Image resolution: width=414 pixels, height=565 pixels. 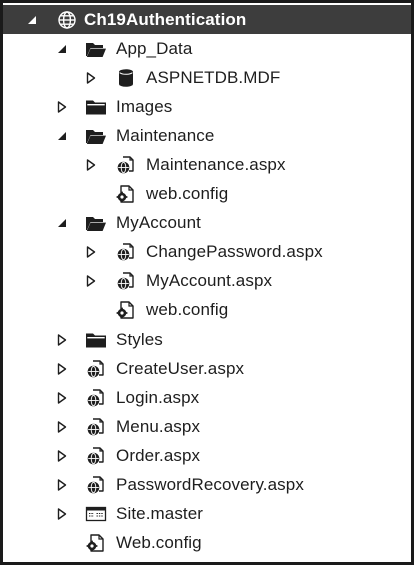 What do you see at coordinates (159, 543) in the screenshot?
I see `tree-item-label: Web.config` at bounding box center [159, 543].